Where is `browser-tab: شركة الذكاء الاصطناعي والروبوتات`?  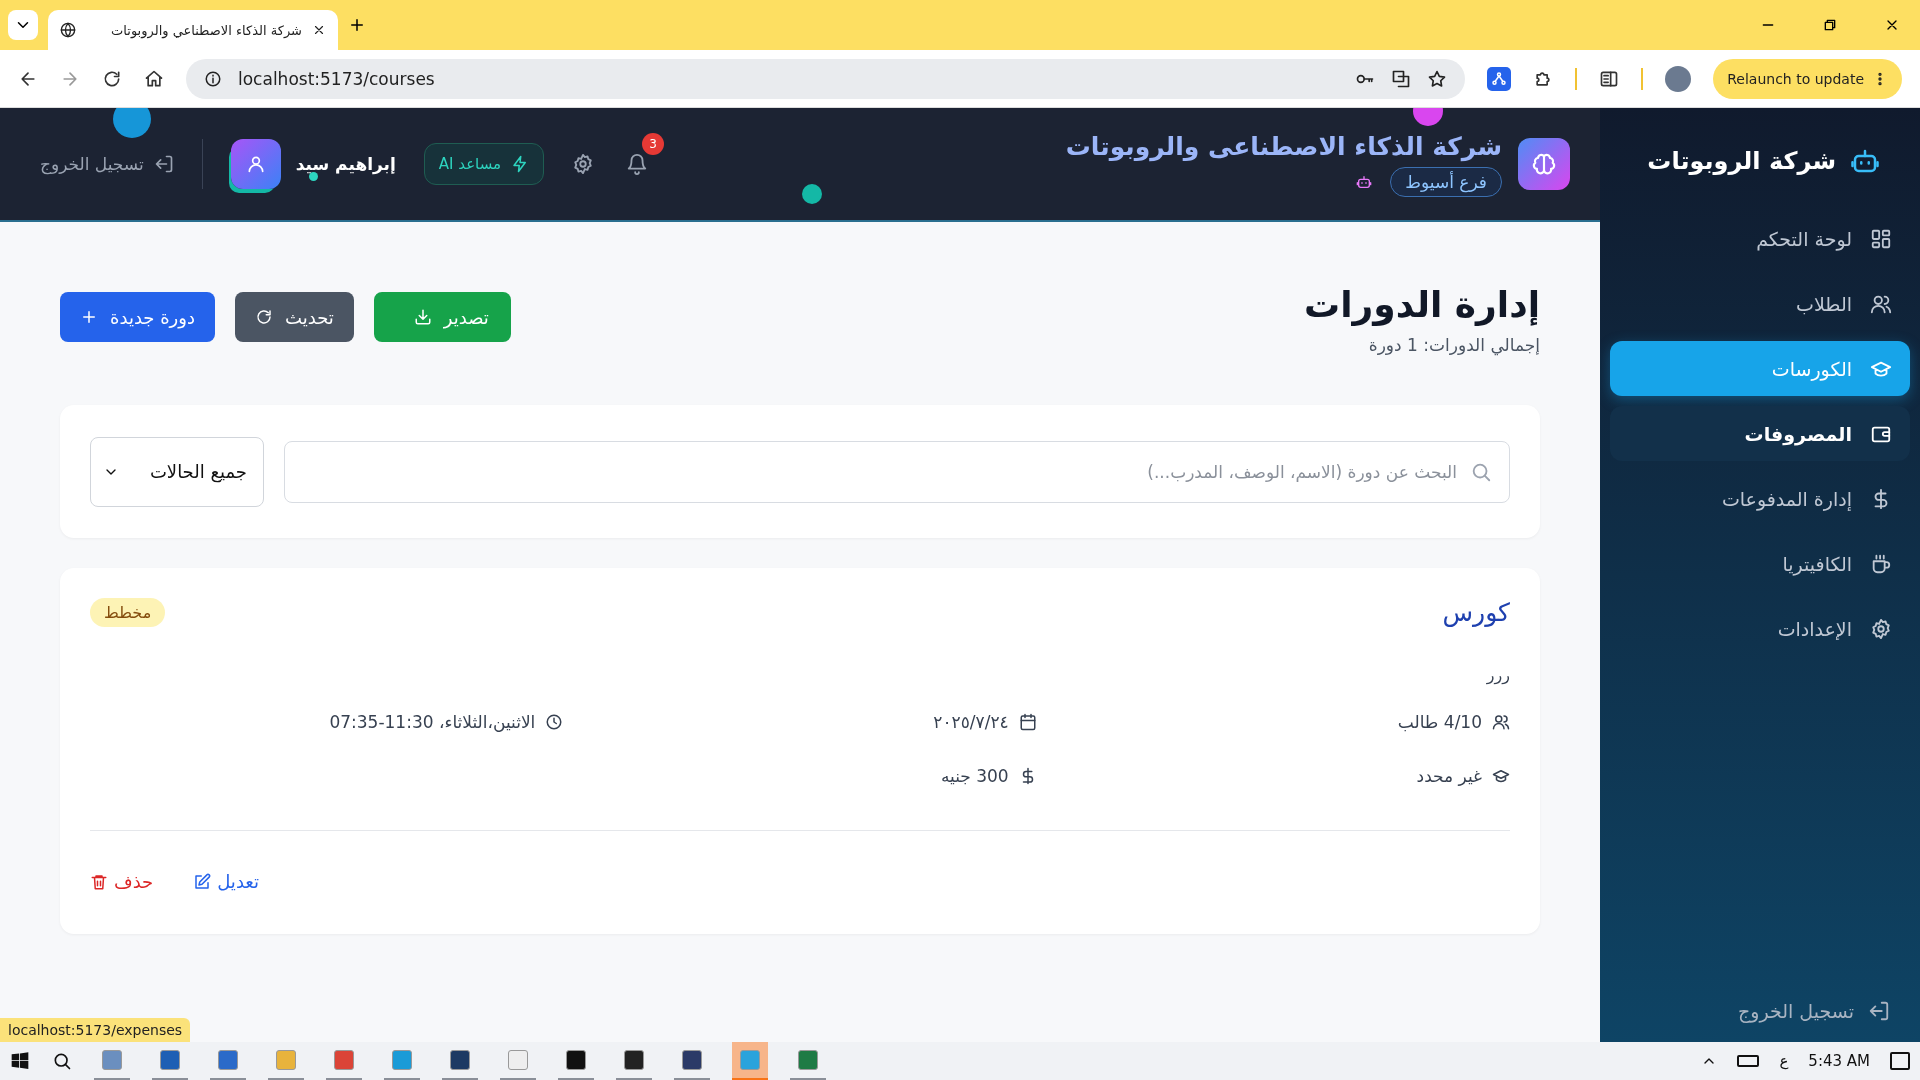
browser-tab: شركة الذكاء الاصطناعي والروبوتات is located at coordinates (193, 30).